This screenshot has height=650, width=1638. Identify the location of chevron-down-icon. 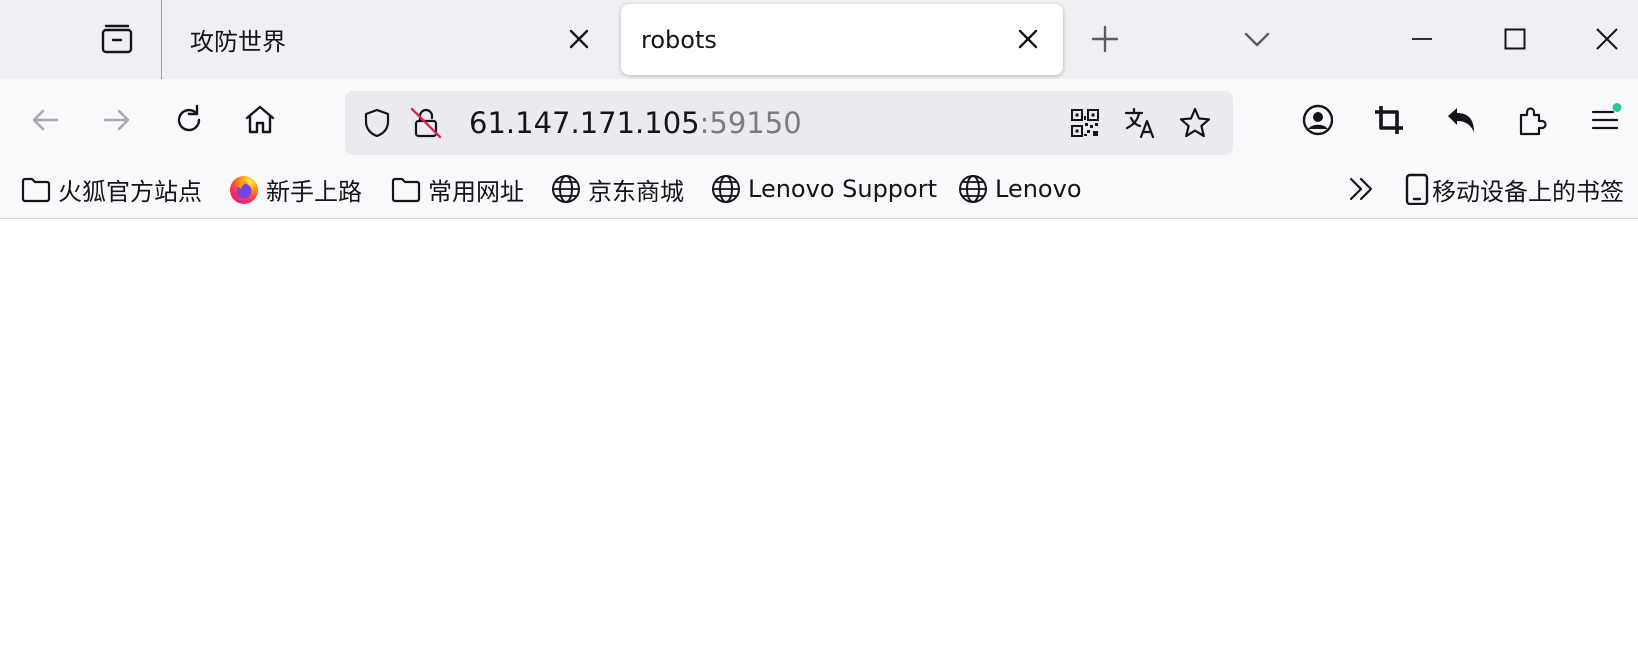
(1257, 39).